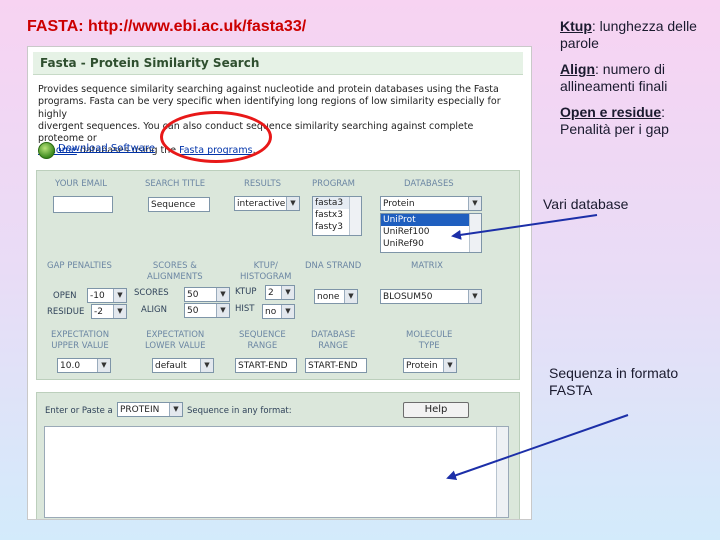 The image size is (720, 540). Describe the element at coordinates (524, 227) in the screenshot. I see `arrow-databases` at that location.